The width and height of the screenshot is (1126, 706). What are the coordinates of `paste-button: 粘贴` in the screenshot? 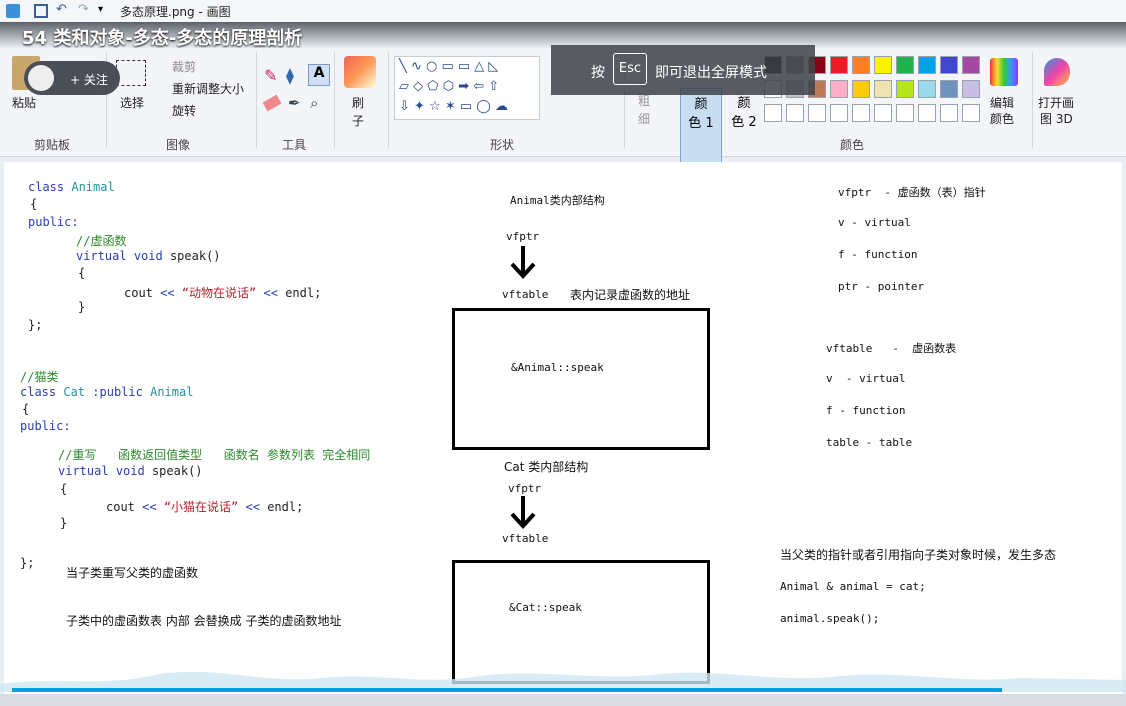 It's located at (24, 102).